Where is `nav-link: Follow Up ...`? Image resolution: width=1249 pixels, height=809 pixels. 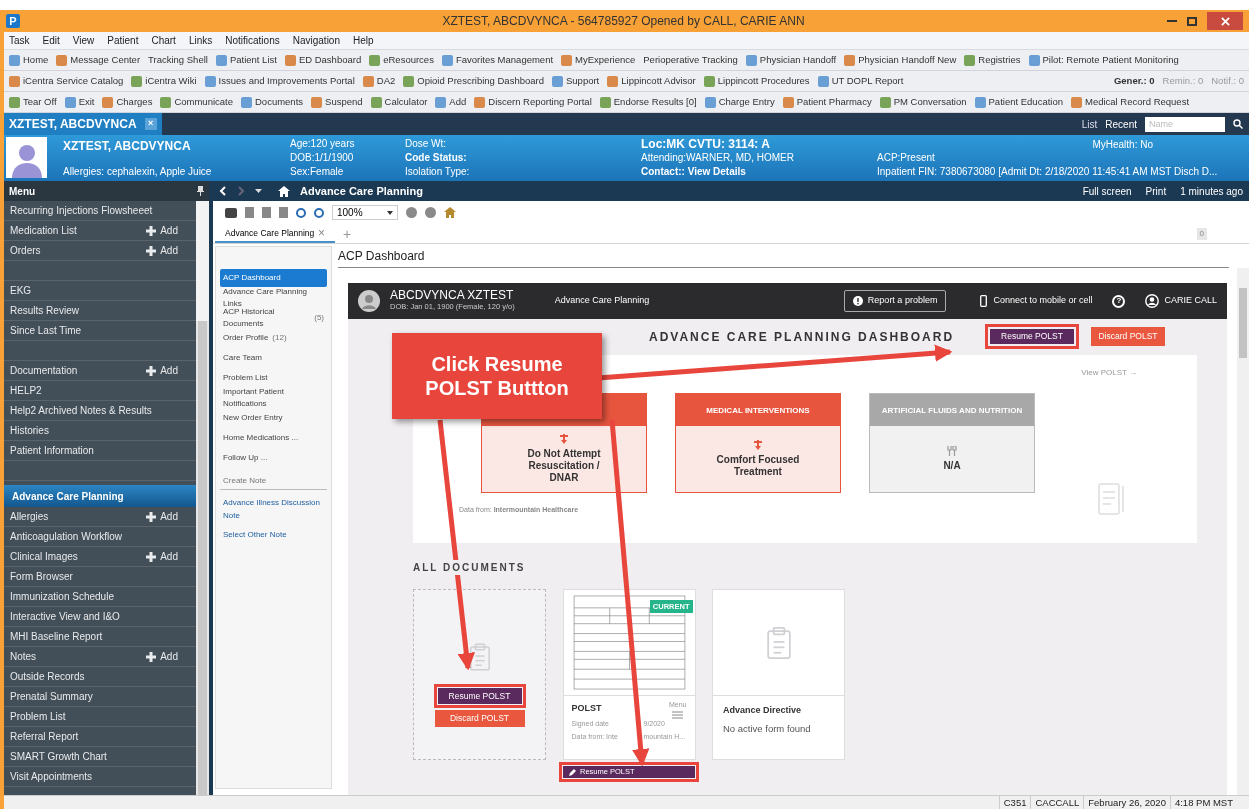 nav-link: Follow Up ... is located at coordinates (273, 458).